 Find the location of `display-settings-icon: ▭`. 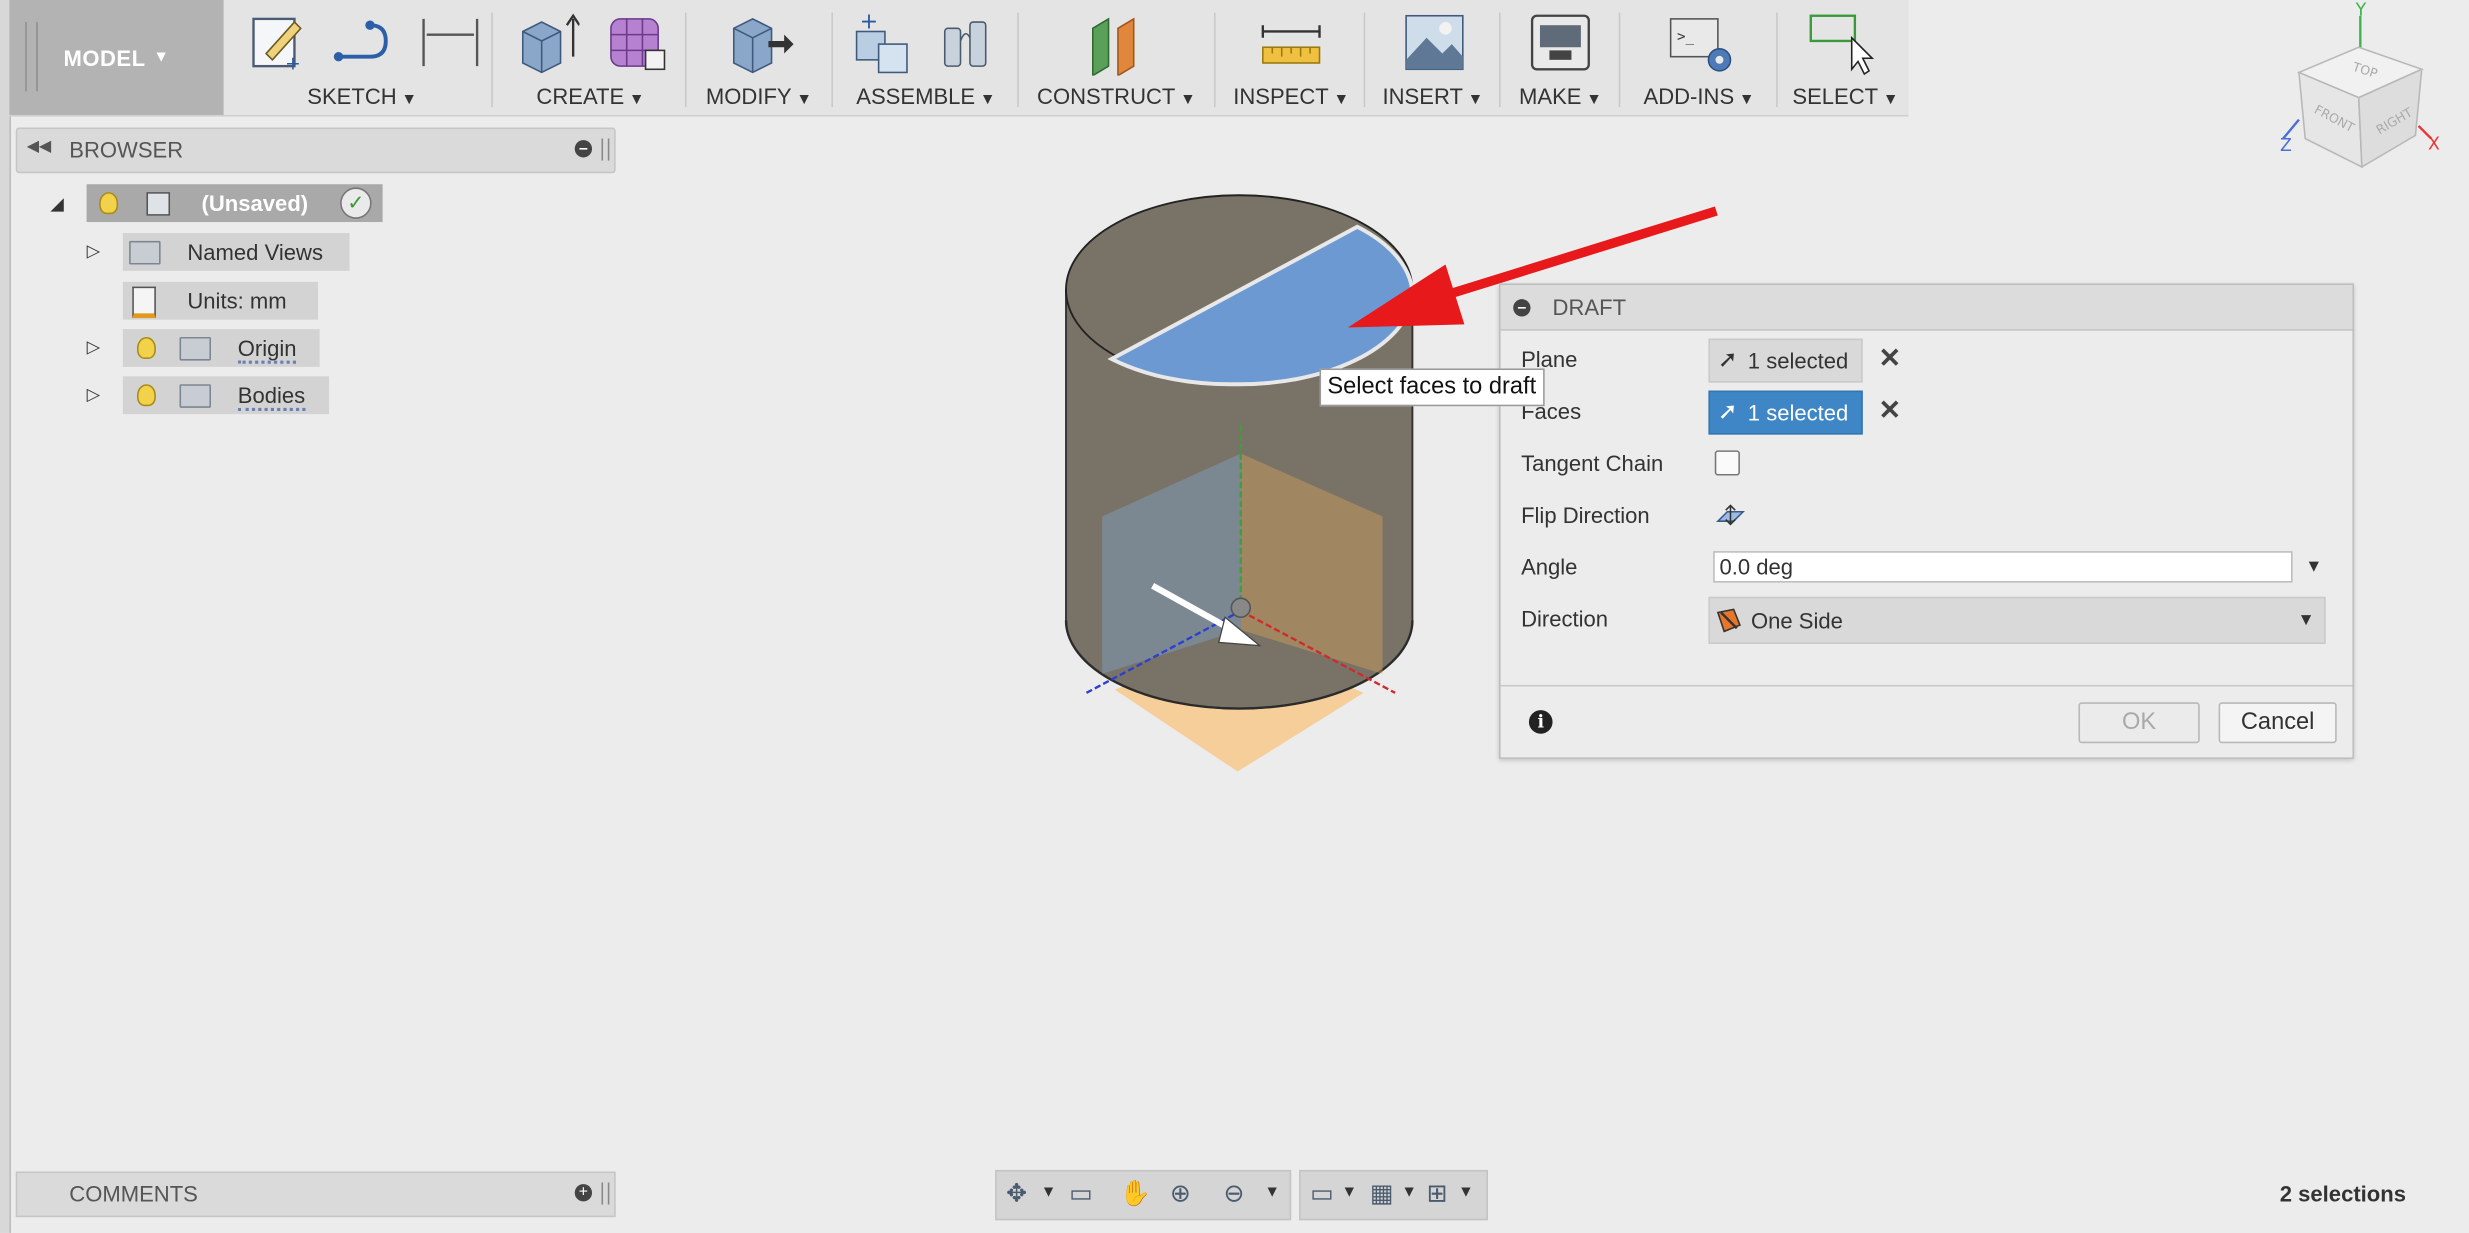

display-settings-icon: ▭ is located at coordinates (1322, 1193).